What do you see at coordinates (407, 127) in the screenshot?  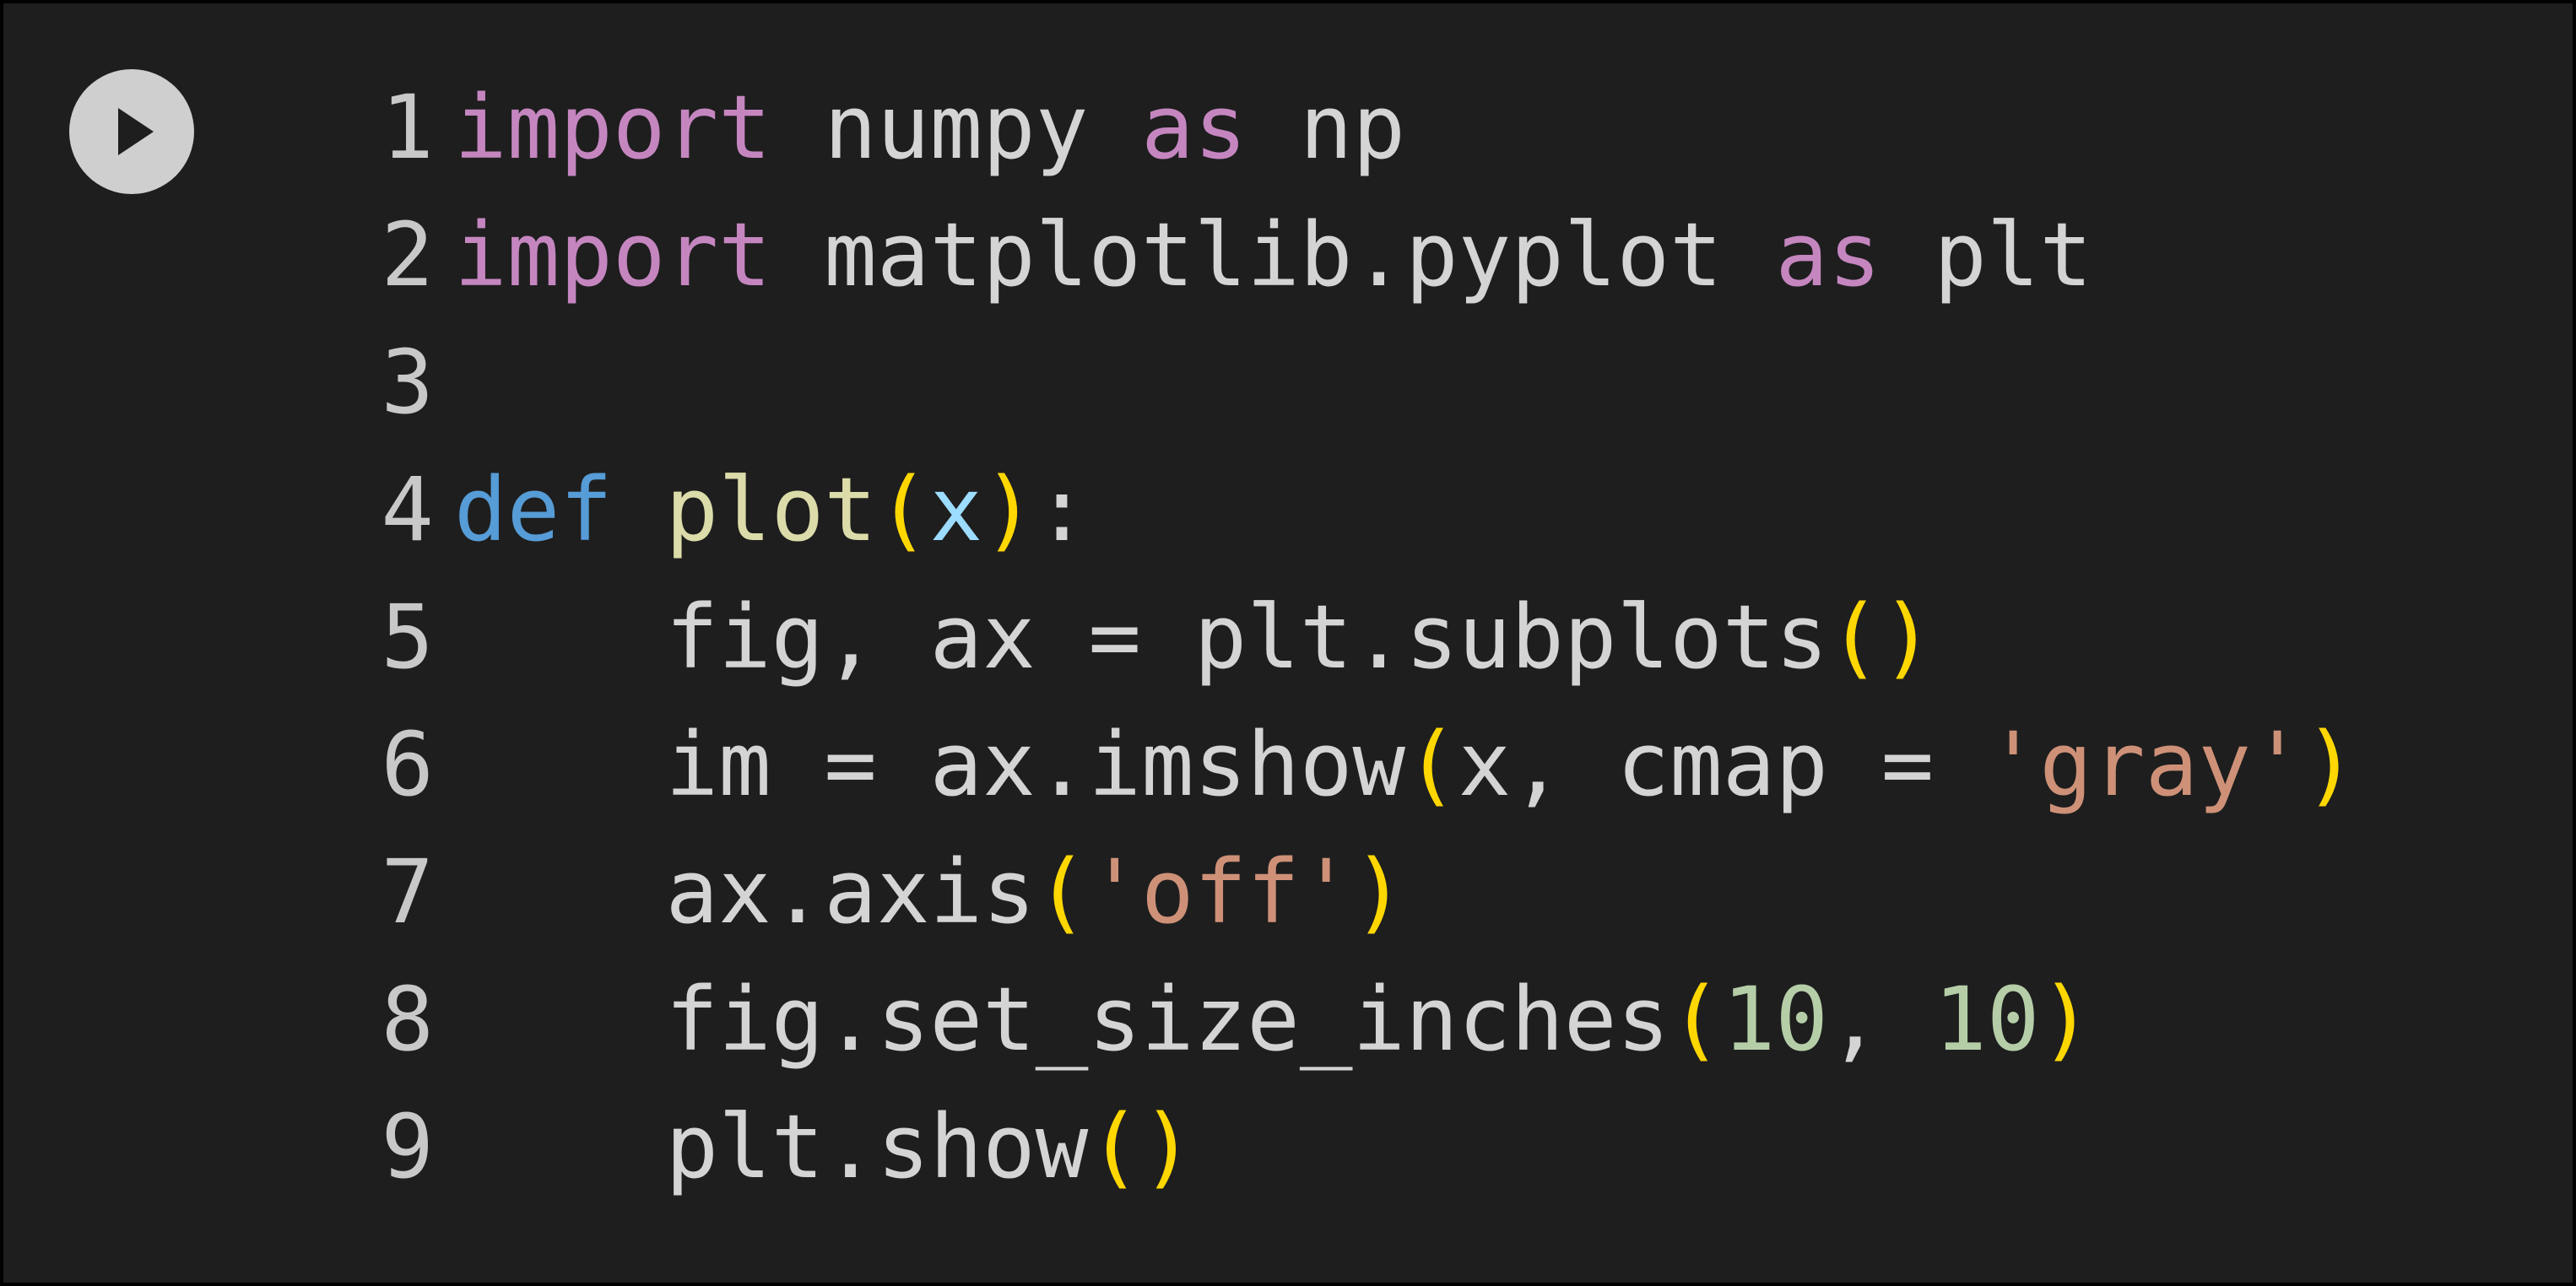 I see `line-number: 1` at bounding box center [407, 127].